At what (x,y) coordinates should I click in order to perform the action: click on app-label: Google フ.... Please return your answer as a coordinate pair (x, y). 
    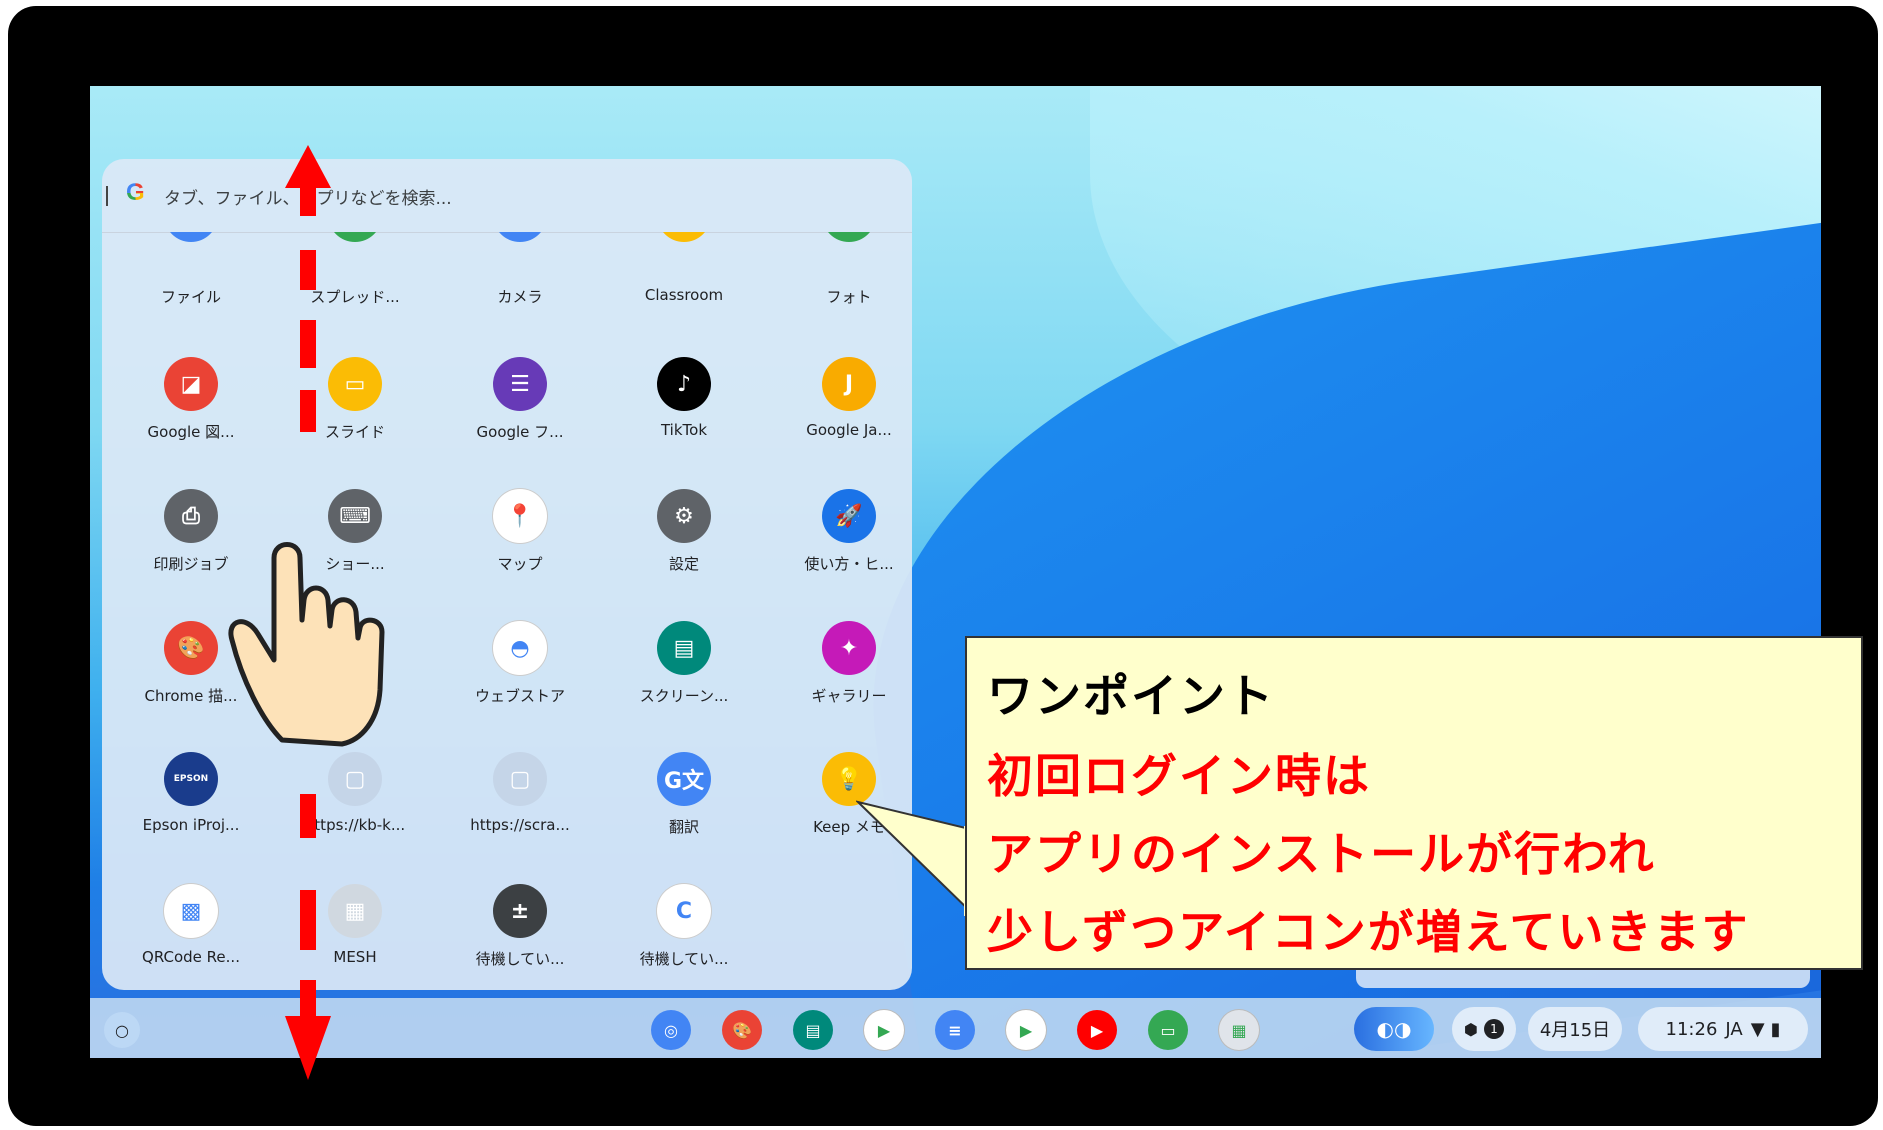
    Looking at the image, I should click on (520, 432).